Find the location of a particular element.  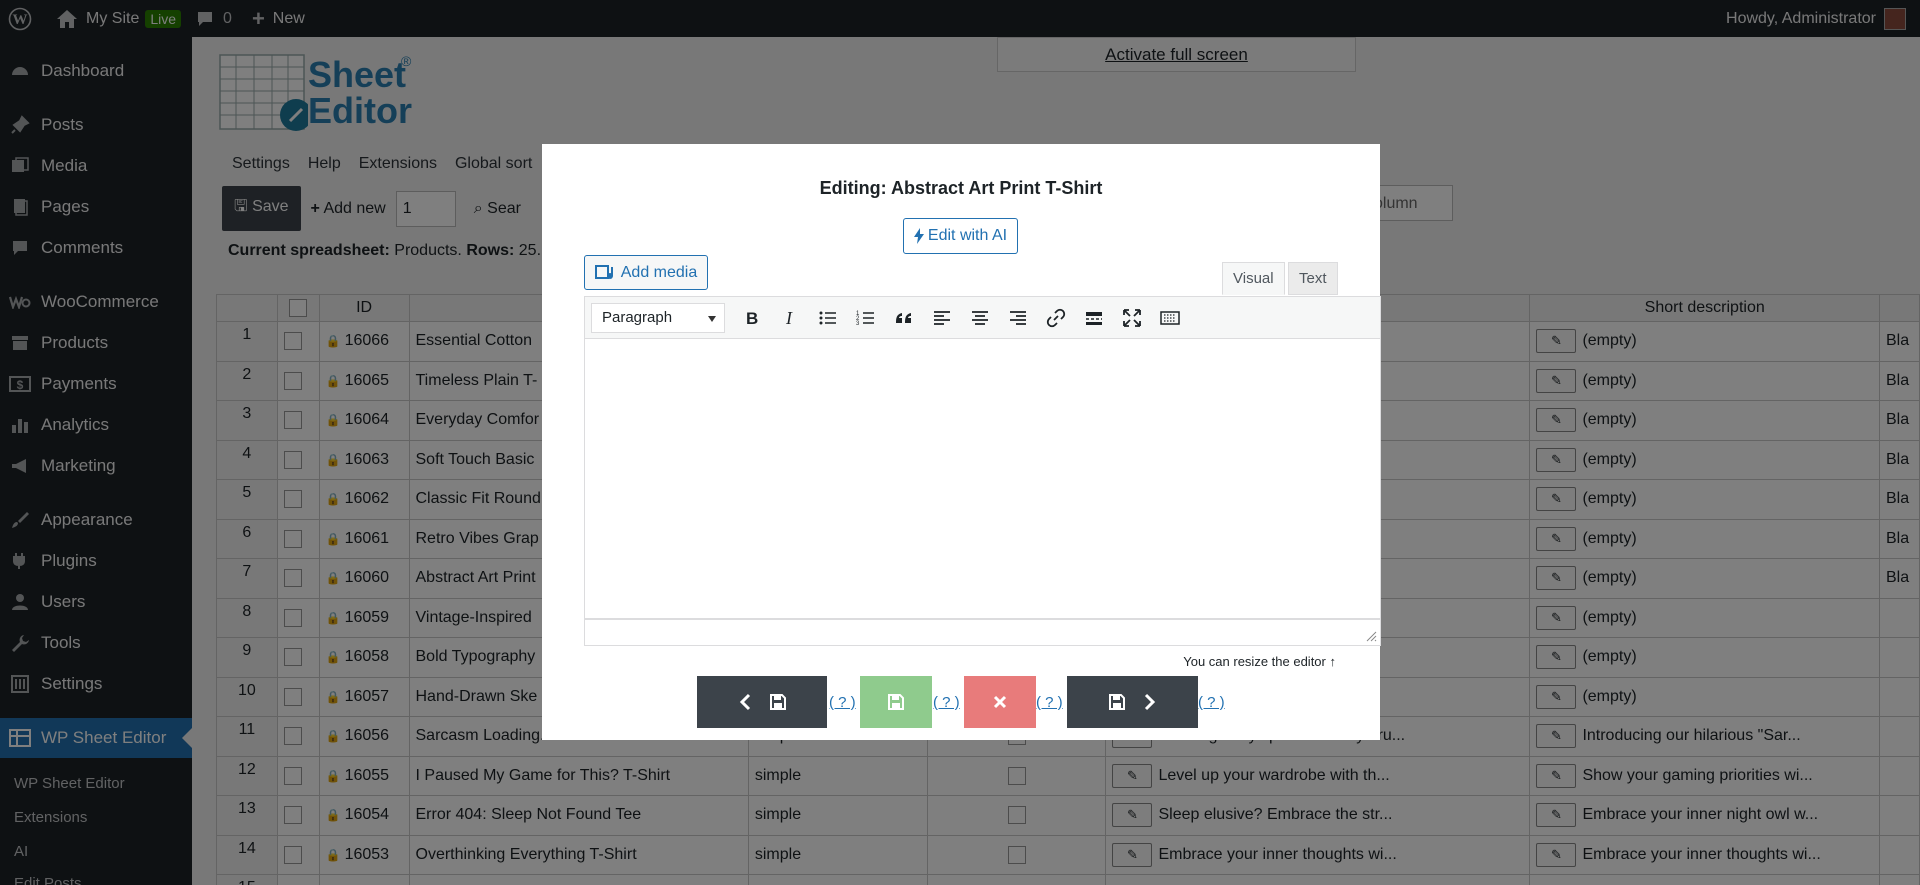

edit-with-ai-button: Edit with AI is located at coordinates (960, 236).